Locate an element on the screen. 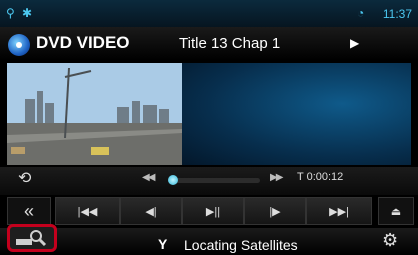 The width and height of the screenshot is (418, 255). step-back-icon: ◀| is located at coordinates (151, 211).